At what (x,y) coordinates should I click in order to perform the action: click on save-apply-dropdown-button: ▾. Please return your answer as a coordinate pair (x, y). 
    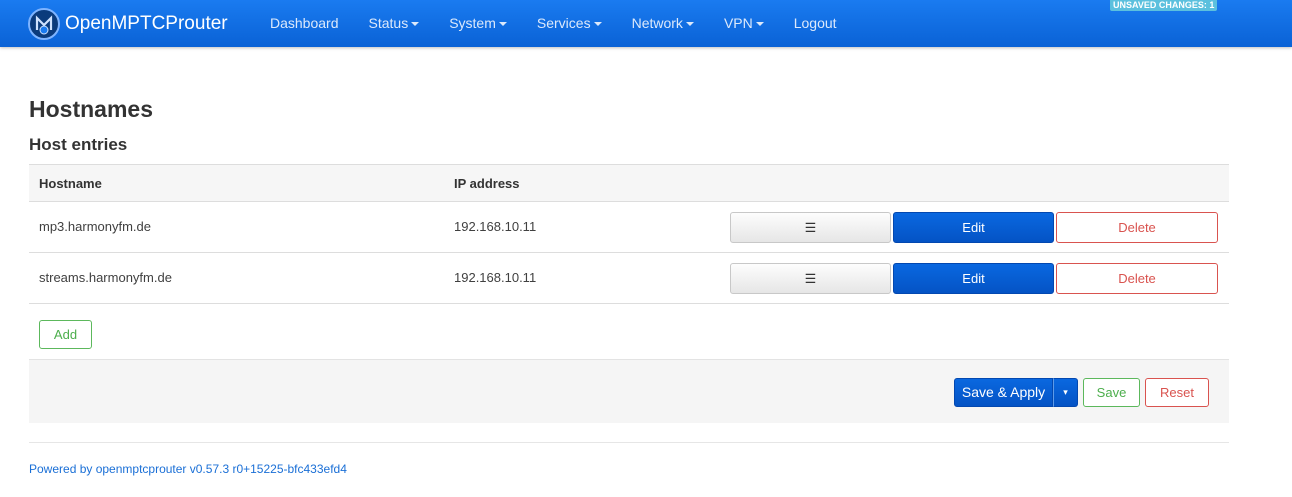
    Looking at the image, I should click on (1065, 392).